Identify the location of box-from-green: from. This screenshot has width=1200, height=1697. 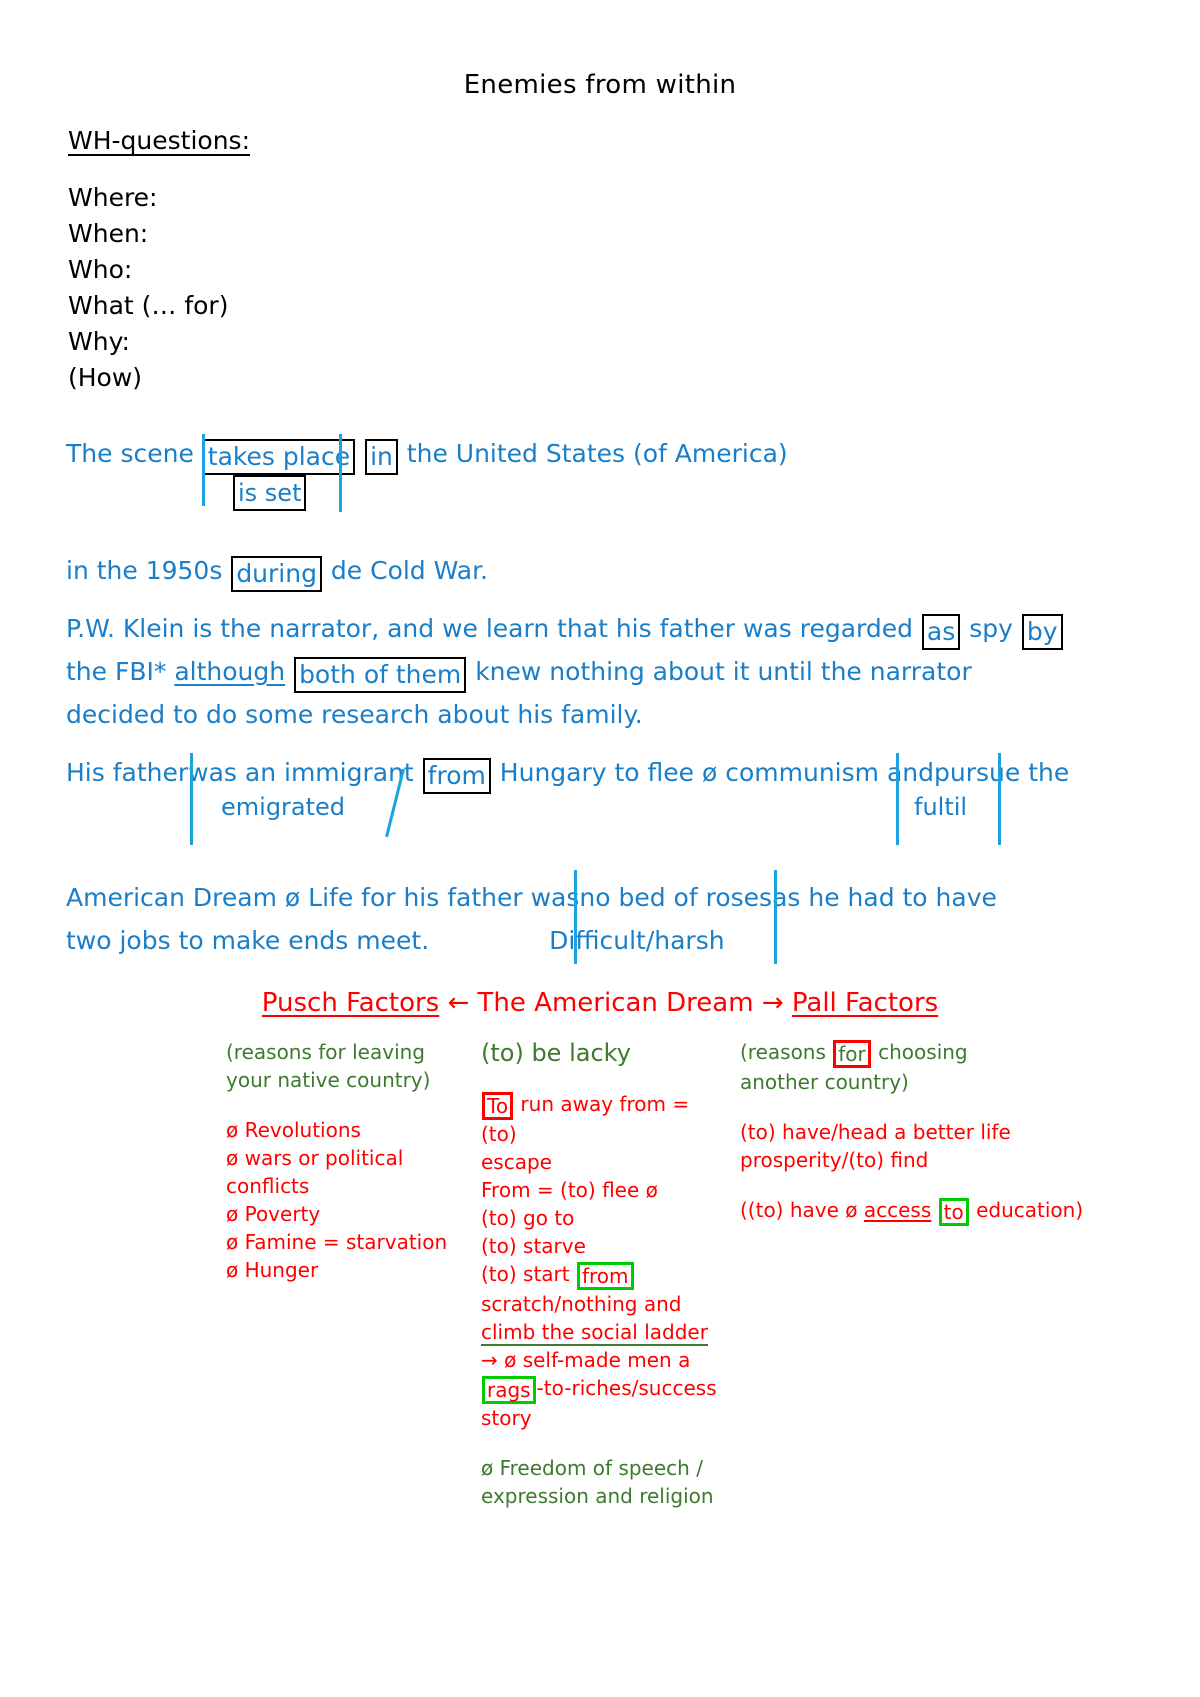
(605, 1276).